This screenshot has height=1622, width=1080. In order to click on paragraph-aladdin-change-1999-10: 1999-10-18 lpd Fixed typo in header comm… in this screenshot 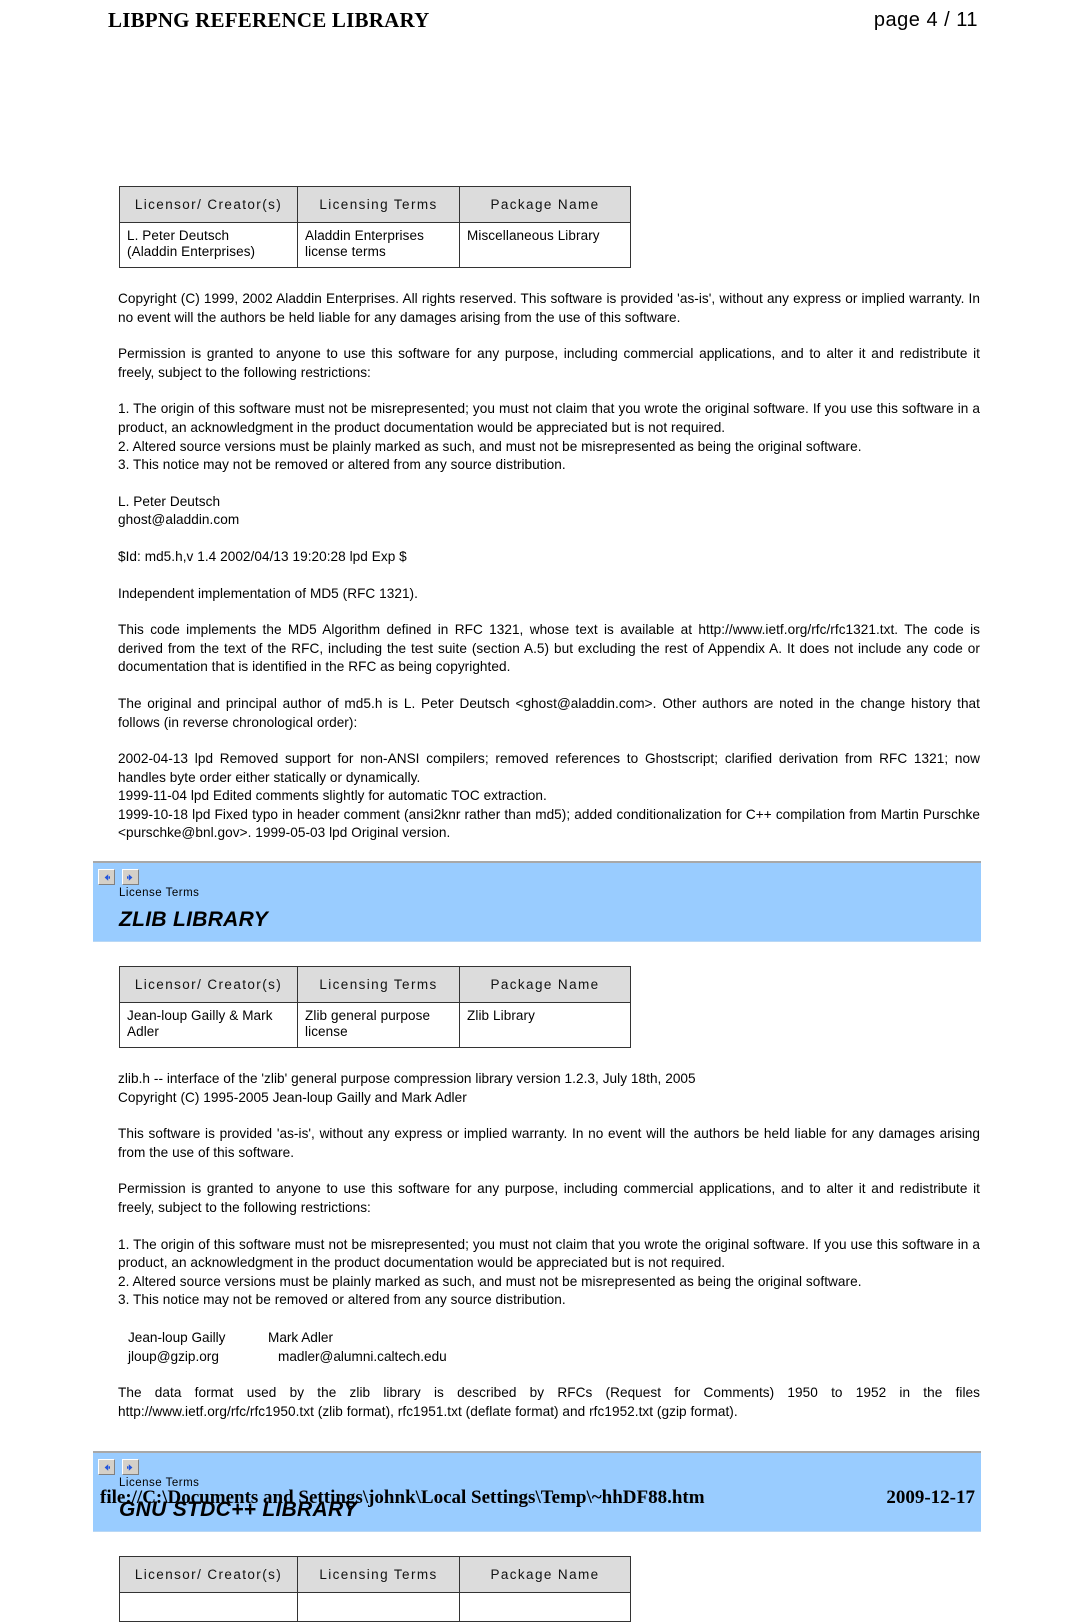, I will do `click(549, 823)`.